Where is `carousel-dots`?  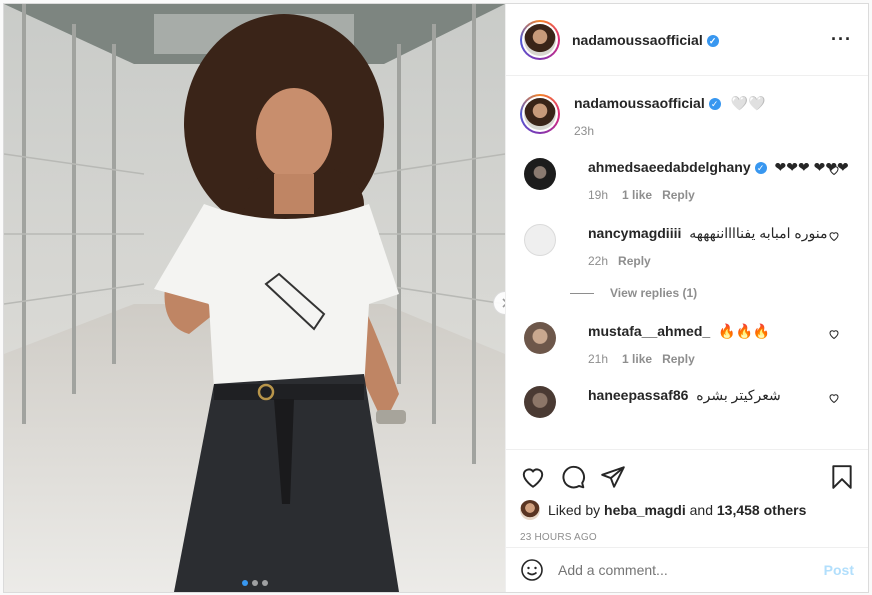 carousel-dots is located at coordinates (254, 583).